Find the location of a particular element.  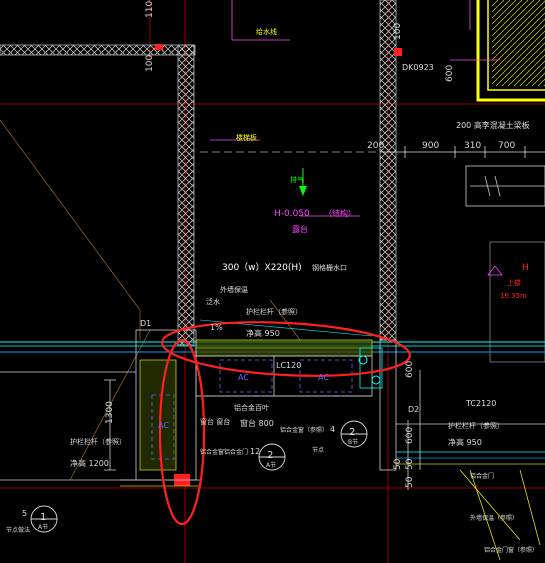

mid-note-f: 4 is located at coordinates (332, 429).